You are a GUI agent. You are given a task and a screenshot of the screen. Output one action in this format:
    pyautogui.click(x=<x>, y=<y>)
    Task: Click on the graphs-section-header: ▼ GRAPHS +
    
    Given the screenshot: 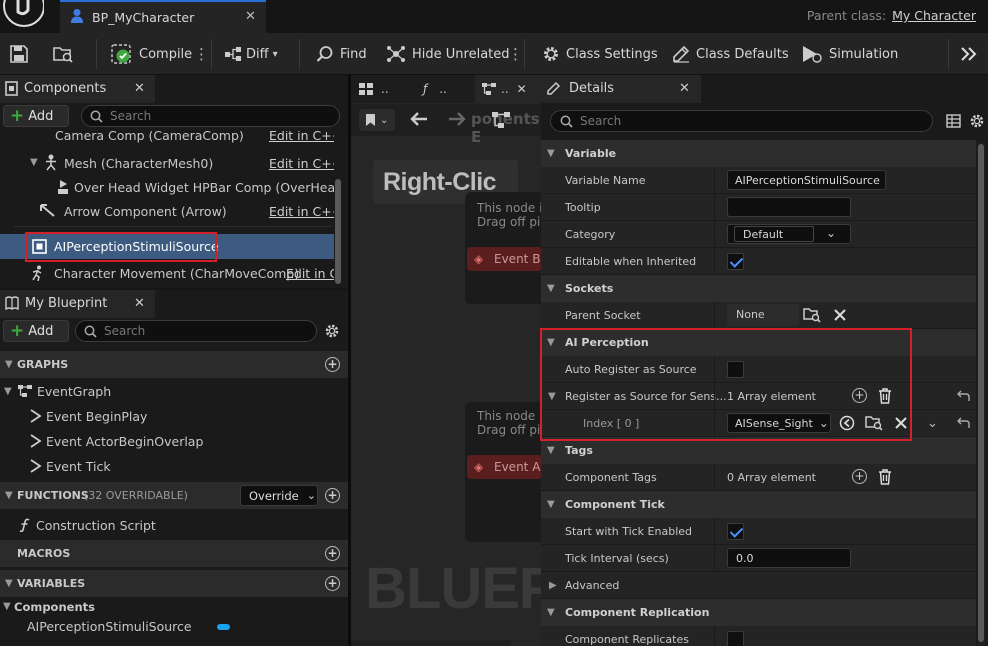 What is the action you would take?
    pyautogui.click(x=174, y=364)
    